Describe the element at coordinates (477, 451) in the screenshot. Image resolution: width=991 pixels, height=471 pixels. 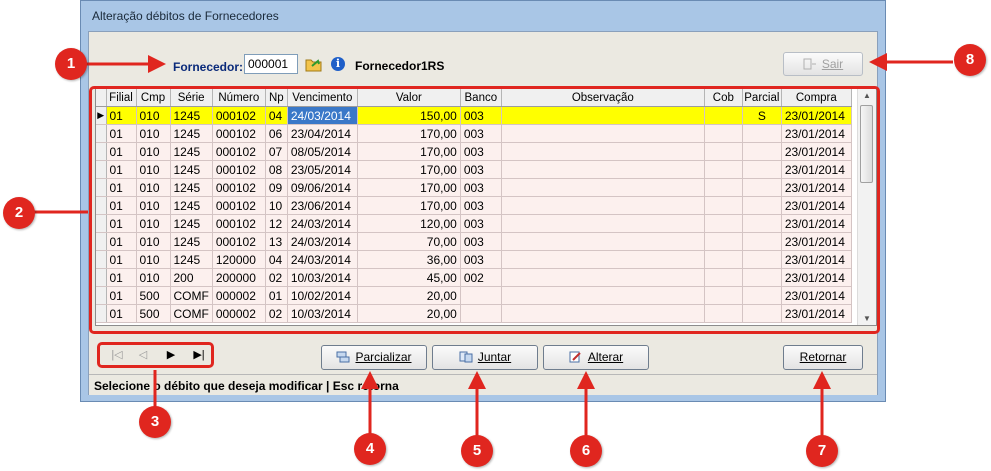
I see `callout-5: 5` at that location.